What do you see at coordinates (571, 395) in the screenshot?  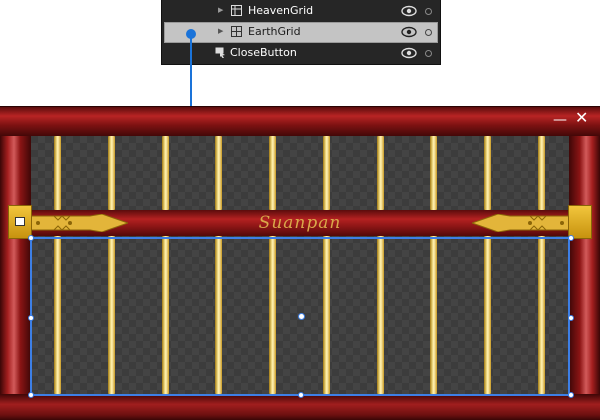 I see `resize-handle-bottom-right` at bounding box center [571, 395].